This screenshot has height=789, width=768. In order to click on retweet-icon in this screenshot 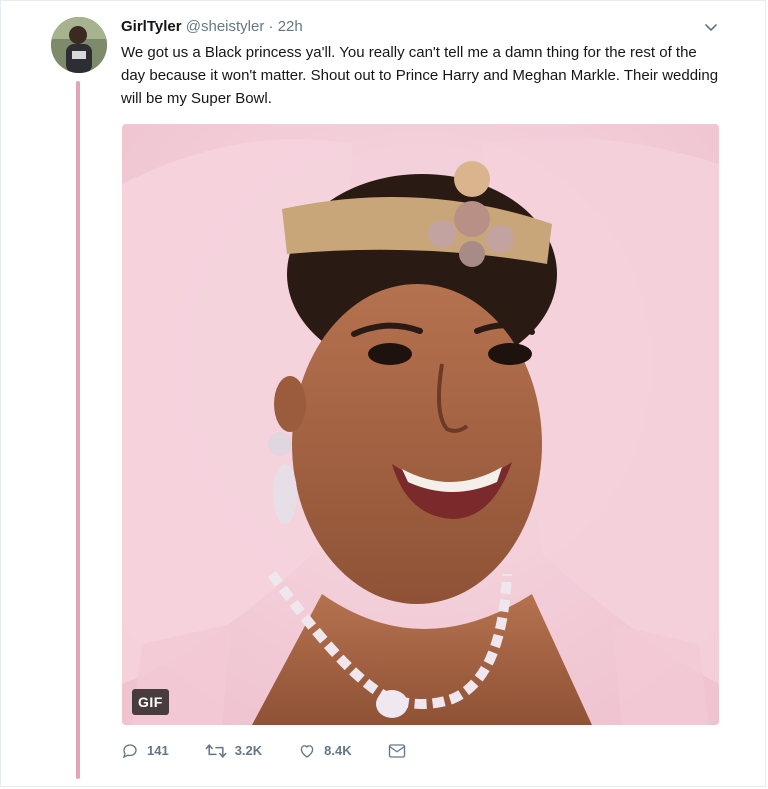, I will do `click(216, 751)`.